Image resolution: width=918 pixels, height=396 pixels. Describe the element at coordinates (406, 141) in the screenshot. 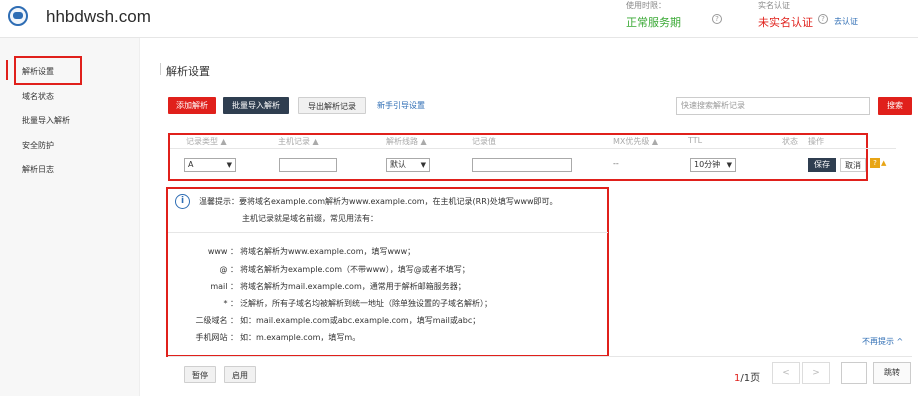

I see `column-line: 解析线路 ▲` at that location.